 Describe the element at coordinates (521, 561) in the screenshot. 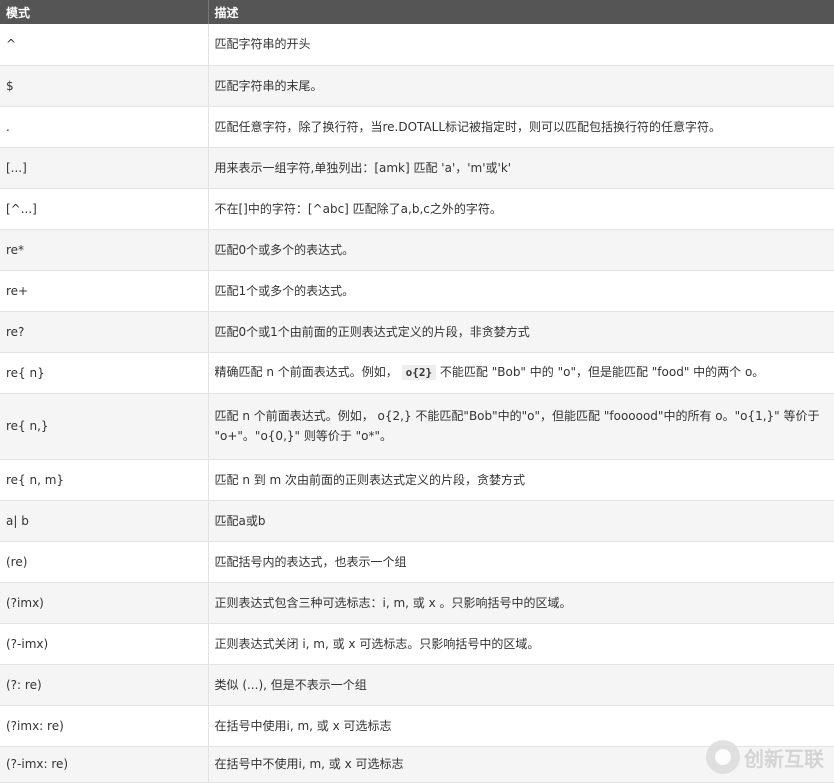

I see `description-cell: 匹配括号内的表达式，也表示一个组` at that location.